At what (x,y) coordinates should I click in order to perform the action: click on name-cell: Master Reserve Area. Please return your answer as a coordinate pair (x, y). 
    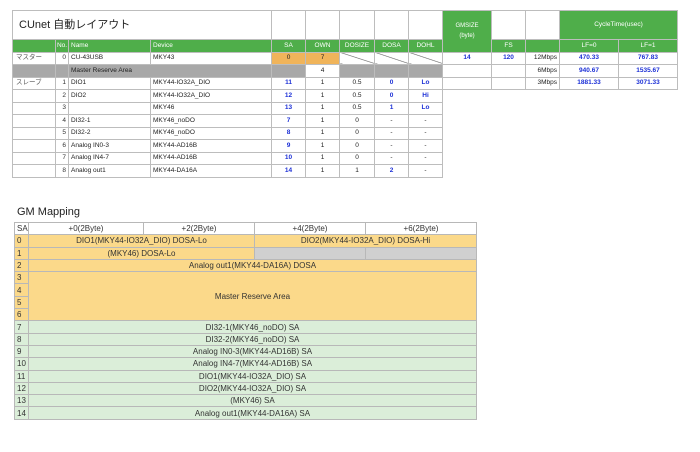
    Looking at the image, I should click on (170, 71).